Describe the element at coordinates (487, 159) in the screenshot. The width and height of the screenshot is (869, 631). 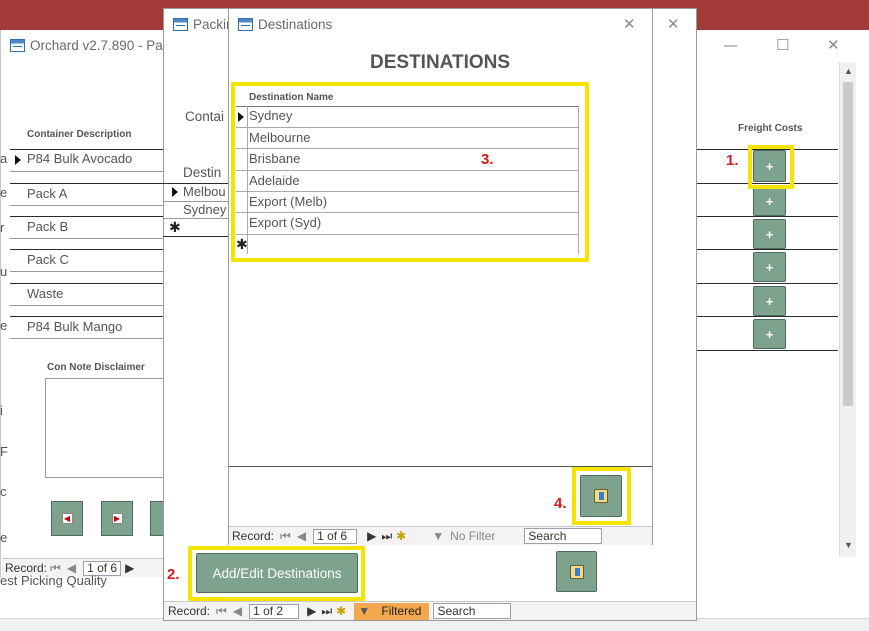
I see `annotation-label-3: 3.` at that location.